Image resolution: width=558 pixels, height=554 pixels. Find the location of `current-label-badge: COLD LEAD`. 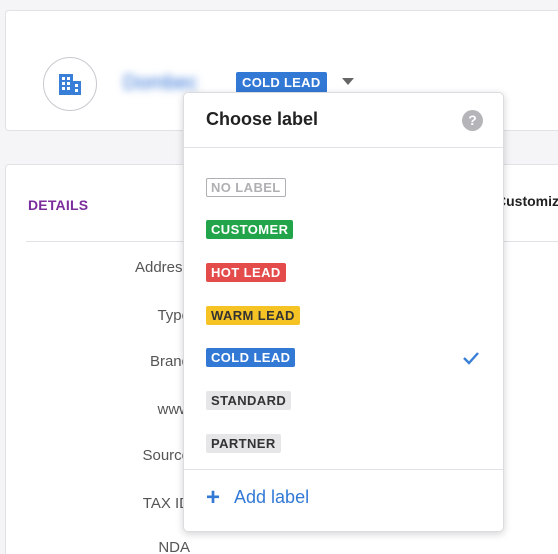

current-label-badge: COLD LEAD is located at coordinates (281, 82).